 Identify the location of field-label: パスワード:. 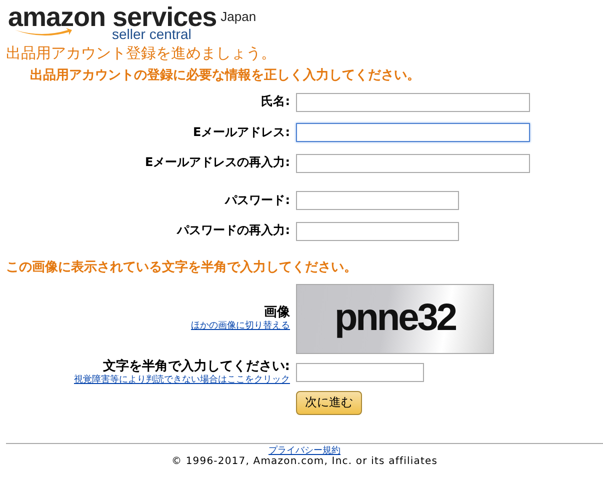
(257, 201).